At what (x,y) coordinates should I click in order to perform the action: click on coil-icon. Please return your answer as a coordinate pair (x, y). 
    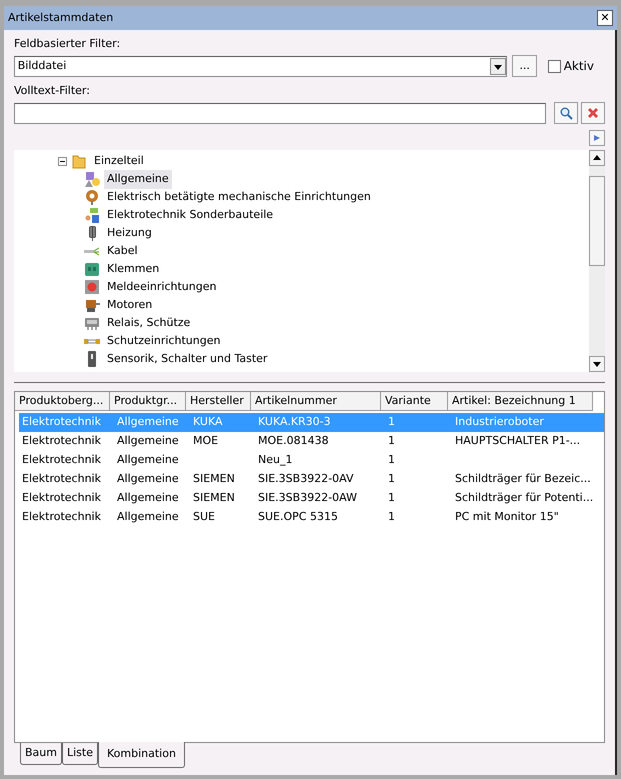
    Looking at the image, I should click on (92, 197).